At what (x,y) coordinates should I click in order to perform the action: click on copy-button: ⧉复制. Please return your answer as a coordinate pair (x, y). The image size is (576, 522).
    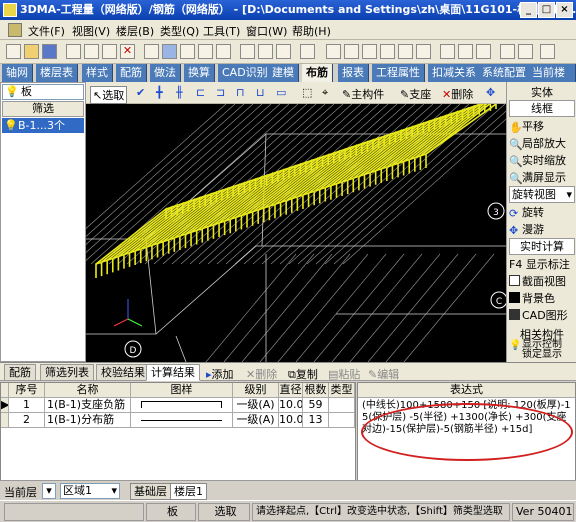
    Looking at the image, I should click on (303, 374).